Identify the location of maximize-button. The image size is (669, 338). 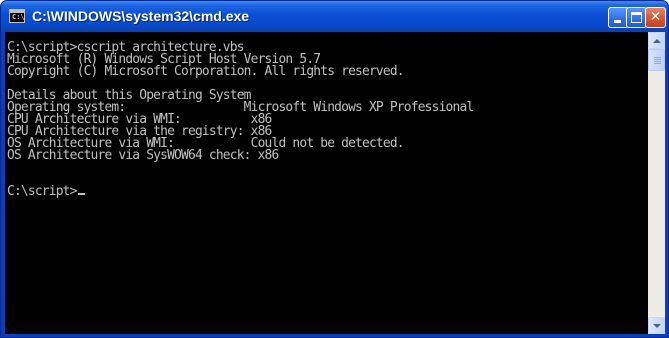
(636, 17).